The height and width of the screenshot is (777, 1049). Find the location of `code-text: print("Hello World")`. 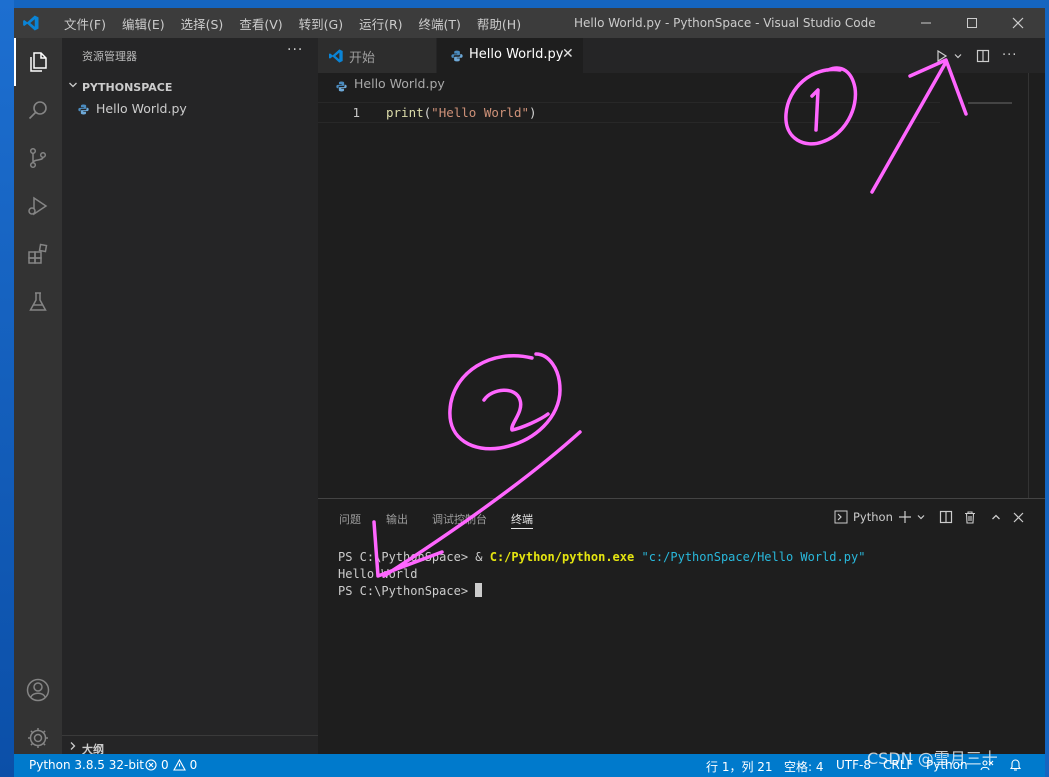

code-text: print("Hello World") is located at coordinates (461, 112).